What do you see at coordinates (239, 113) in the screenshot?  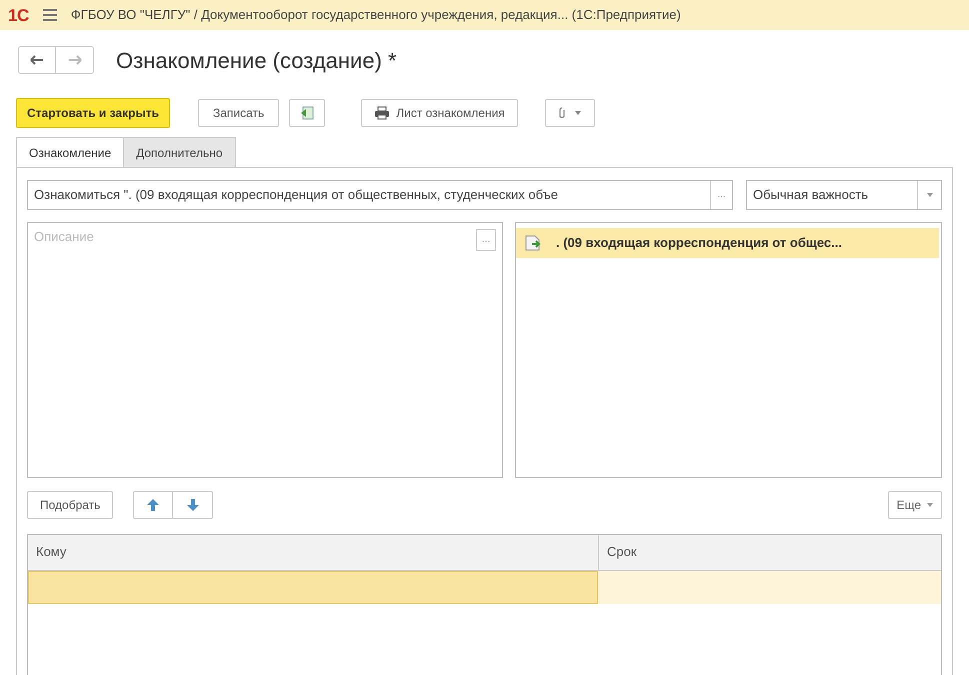 I see `save-button: Записать` at bounding box center [239, 113].